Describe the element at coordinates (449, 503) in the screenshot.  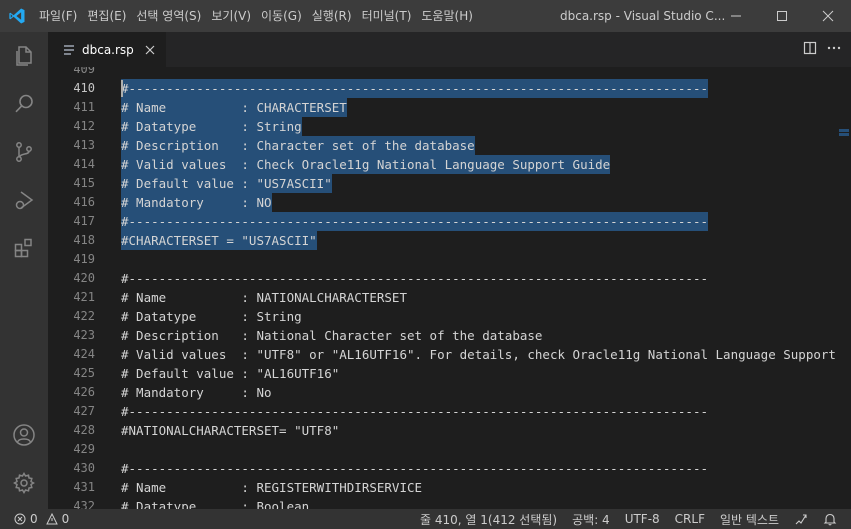
I see `code-line: 432 # Datatype : Boolean` at that location.